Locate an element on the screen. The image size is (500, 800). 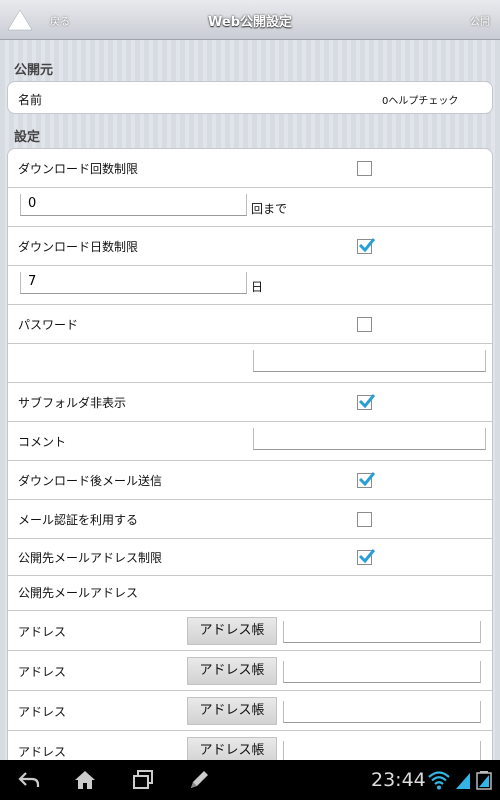
source-card: 名前 0ヘルプチェック is located at coordinates (250, 97).